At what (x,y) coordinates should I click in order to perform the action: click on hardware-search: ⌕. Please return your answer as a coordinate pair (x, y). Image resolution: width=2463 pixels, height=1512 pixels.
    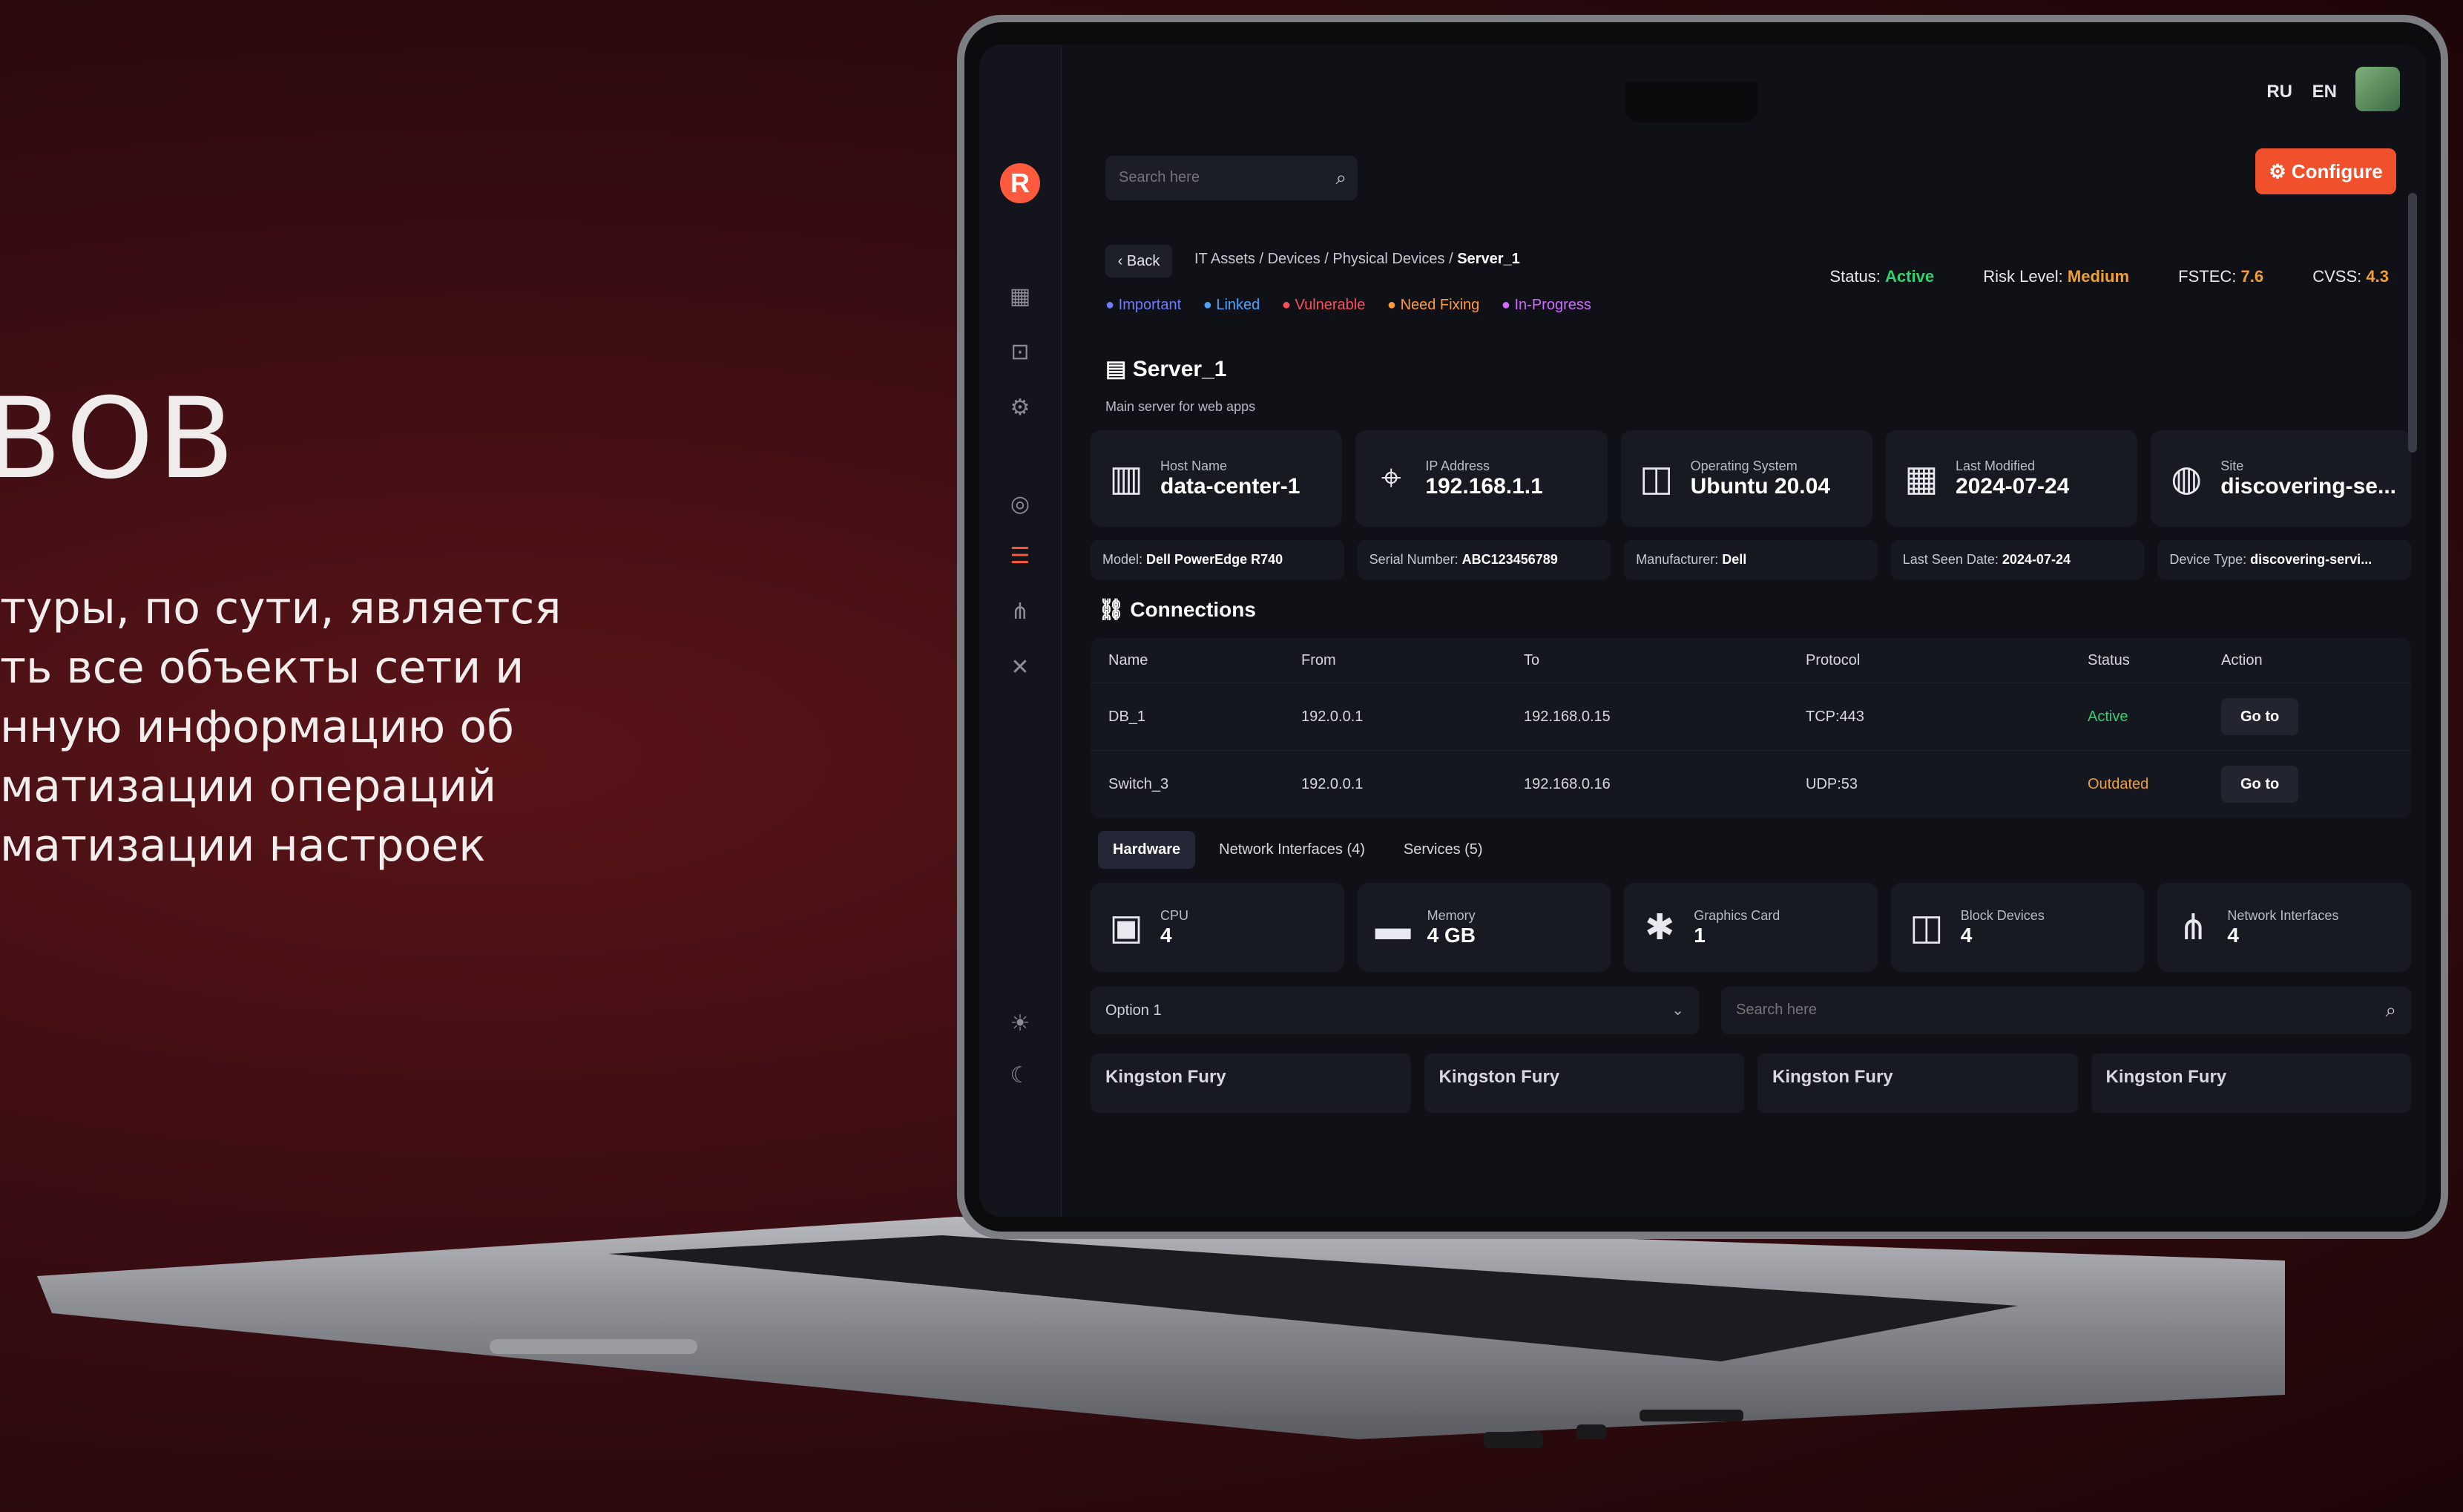
    Looking at the image, I should click on (2066, 1010).